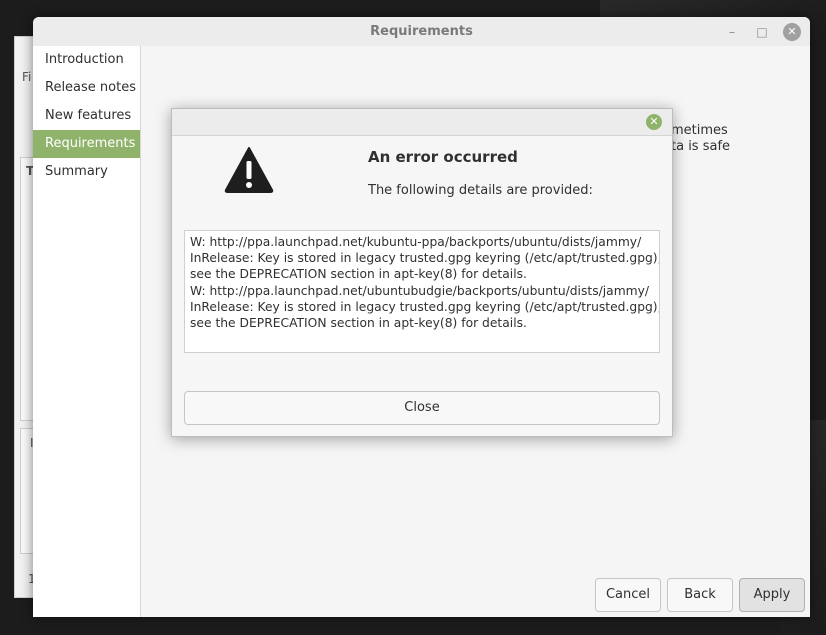 Image resolution: width=826 pixels, height=635 pixels. Describe the element at coordinates (701, 146) in the screenshot. I see `content-text: ta is safe` at that location.